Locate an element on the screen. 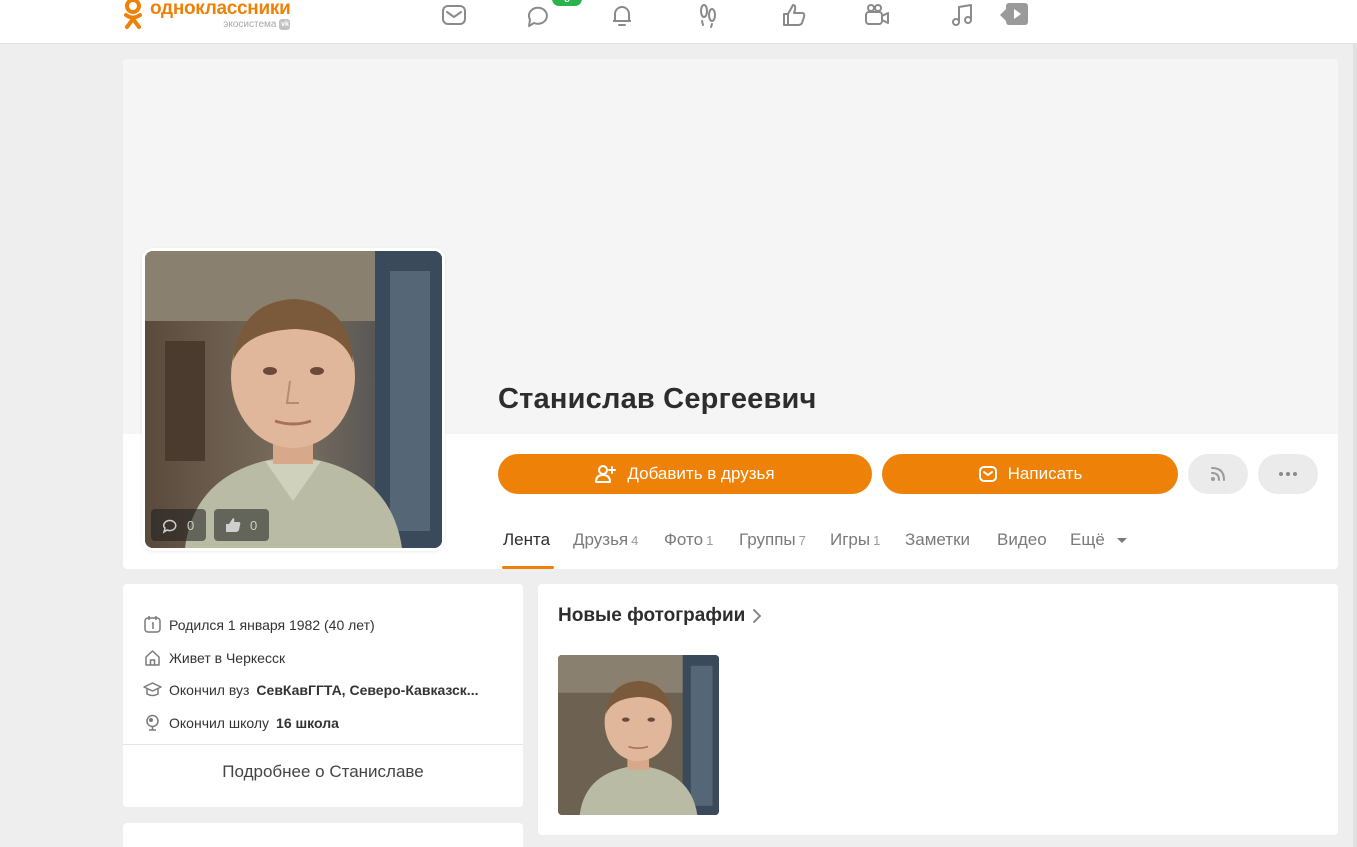 The height and width of the screenshot is (847, 1357). add-friend-button: Добавить в друзья is located at coordinates (685, 474).